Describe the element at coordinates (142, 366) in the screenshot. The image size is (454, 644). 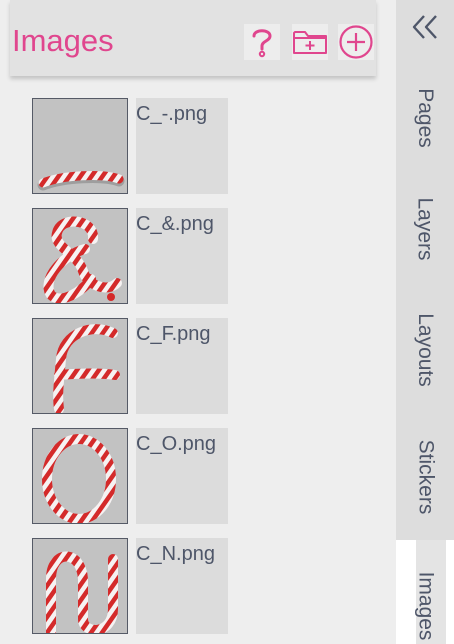
I see `list-item: C_F.png` at that location.